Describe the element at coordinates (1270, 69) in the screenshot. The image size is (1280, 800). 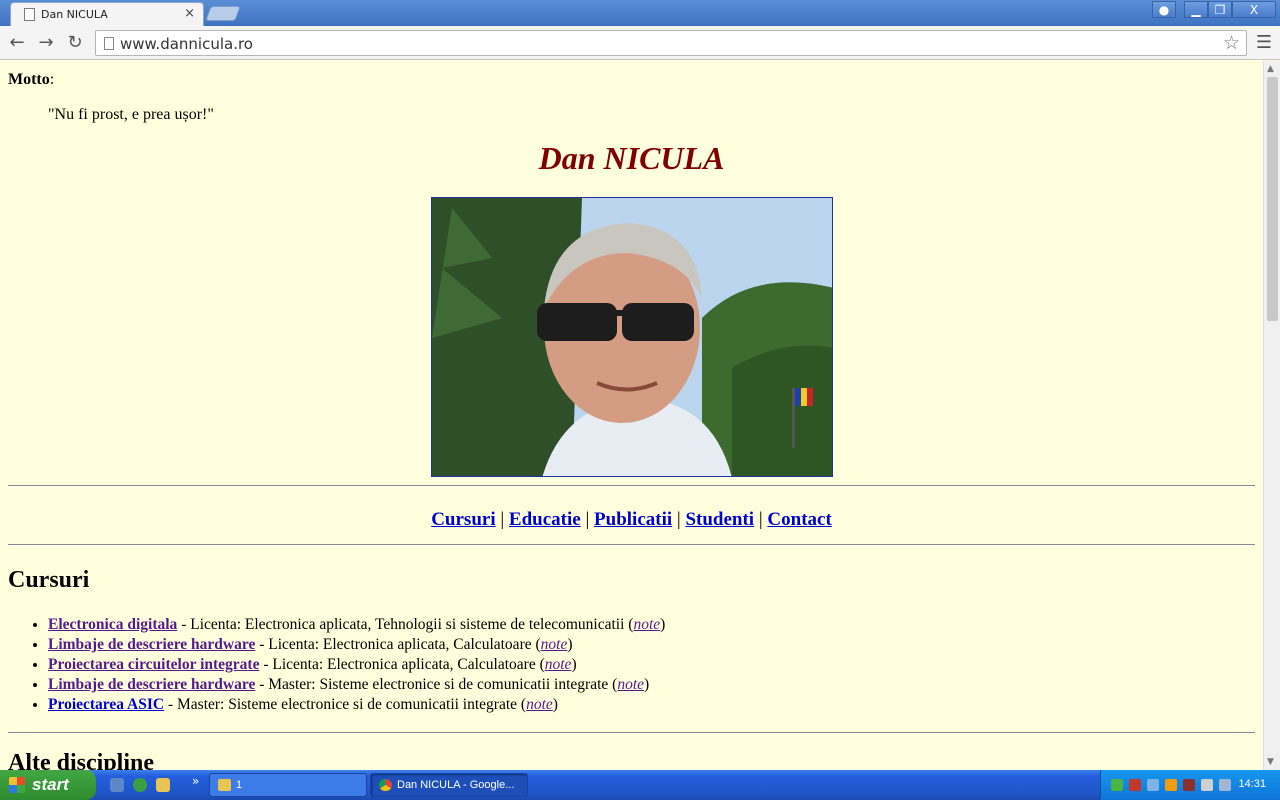
I see `scroll-up-icon: ▲` at that location.